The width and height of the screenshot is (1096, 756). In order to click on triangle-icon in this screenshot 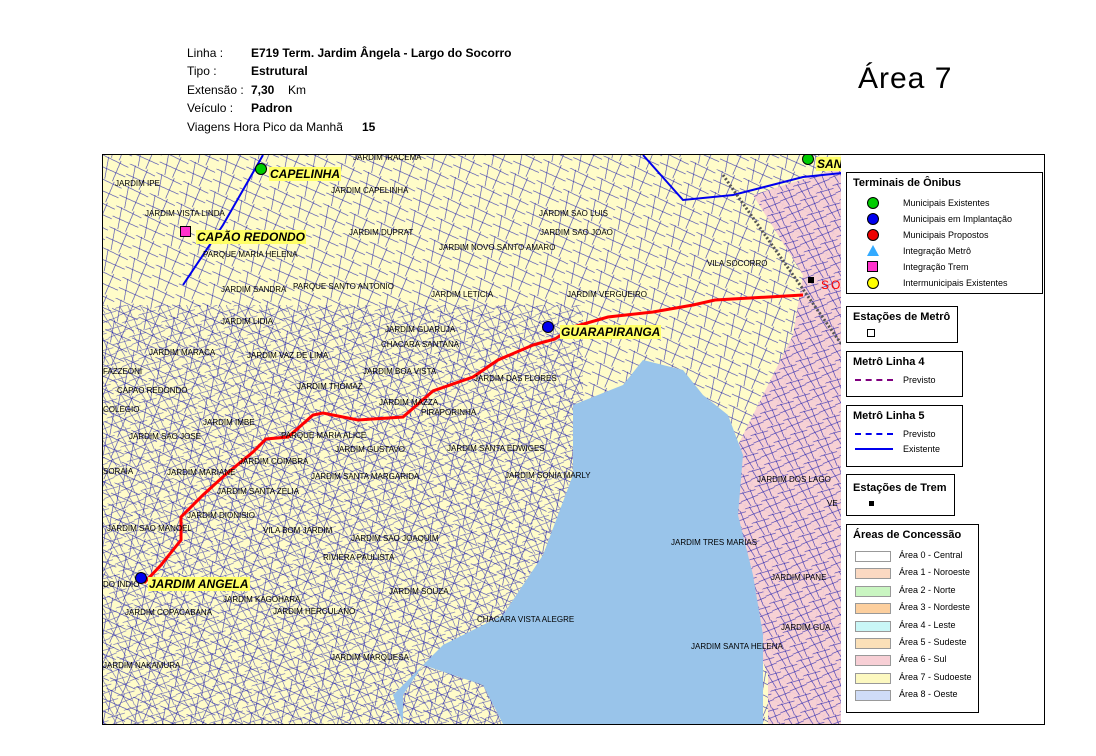, I will do `click(873, 250)`.